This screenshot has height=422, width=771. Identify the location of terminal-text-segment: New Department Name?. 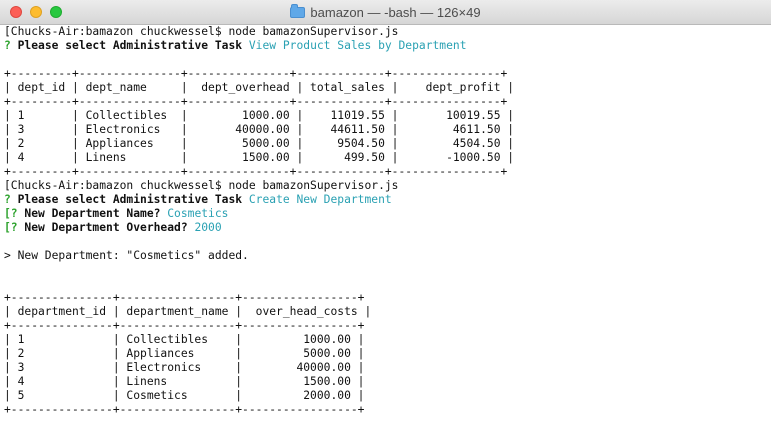
(96, 213).